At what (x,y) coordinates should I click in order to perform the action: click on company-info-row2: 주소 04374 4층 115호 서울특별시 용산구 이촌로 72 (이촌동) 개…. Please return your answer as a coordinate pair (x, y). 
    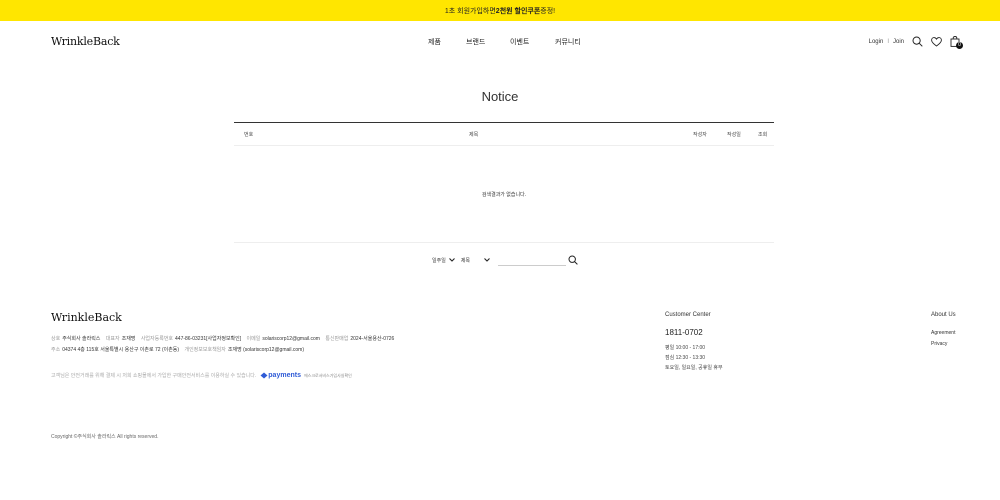
    Looking at the image, I should click on (179, 349).